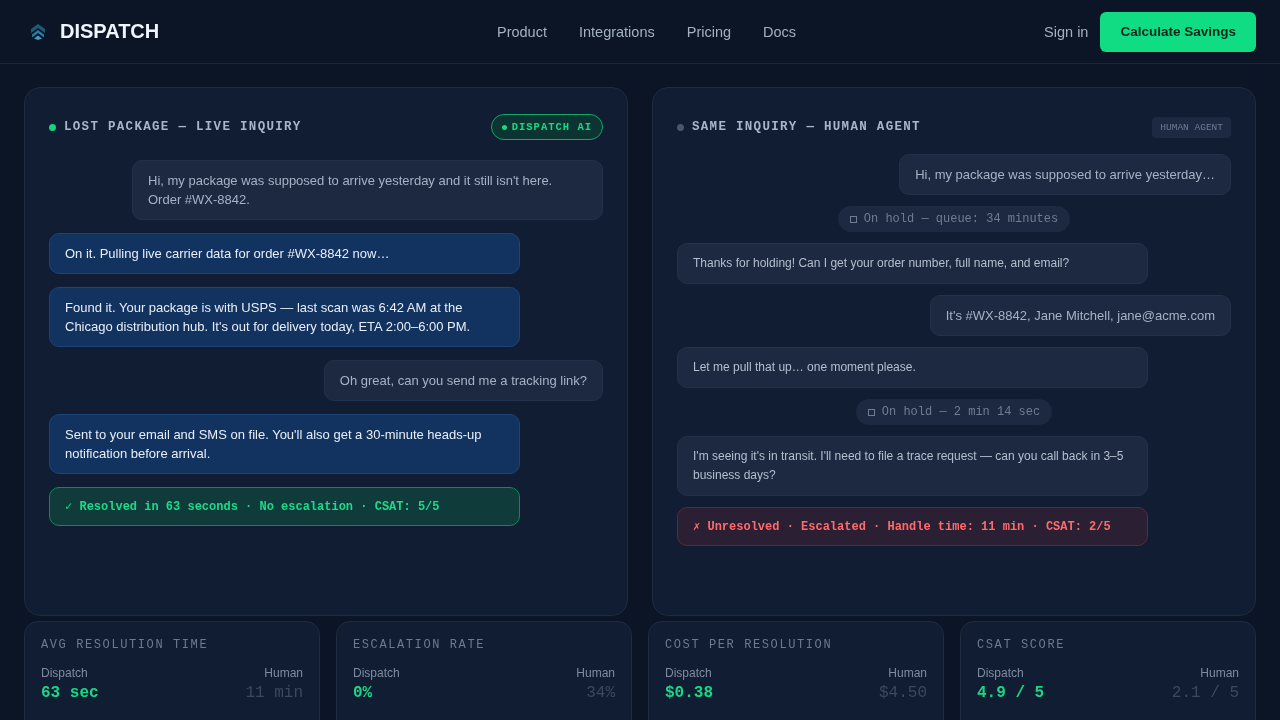 This screenshot has height=720, width=1280. I want to click on nav-link: Pricing, so click(709, 31).